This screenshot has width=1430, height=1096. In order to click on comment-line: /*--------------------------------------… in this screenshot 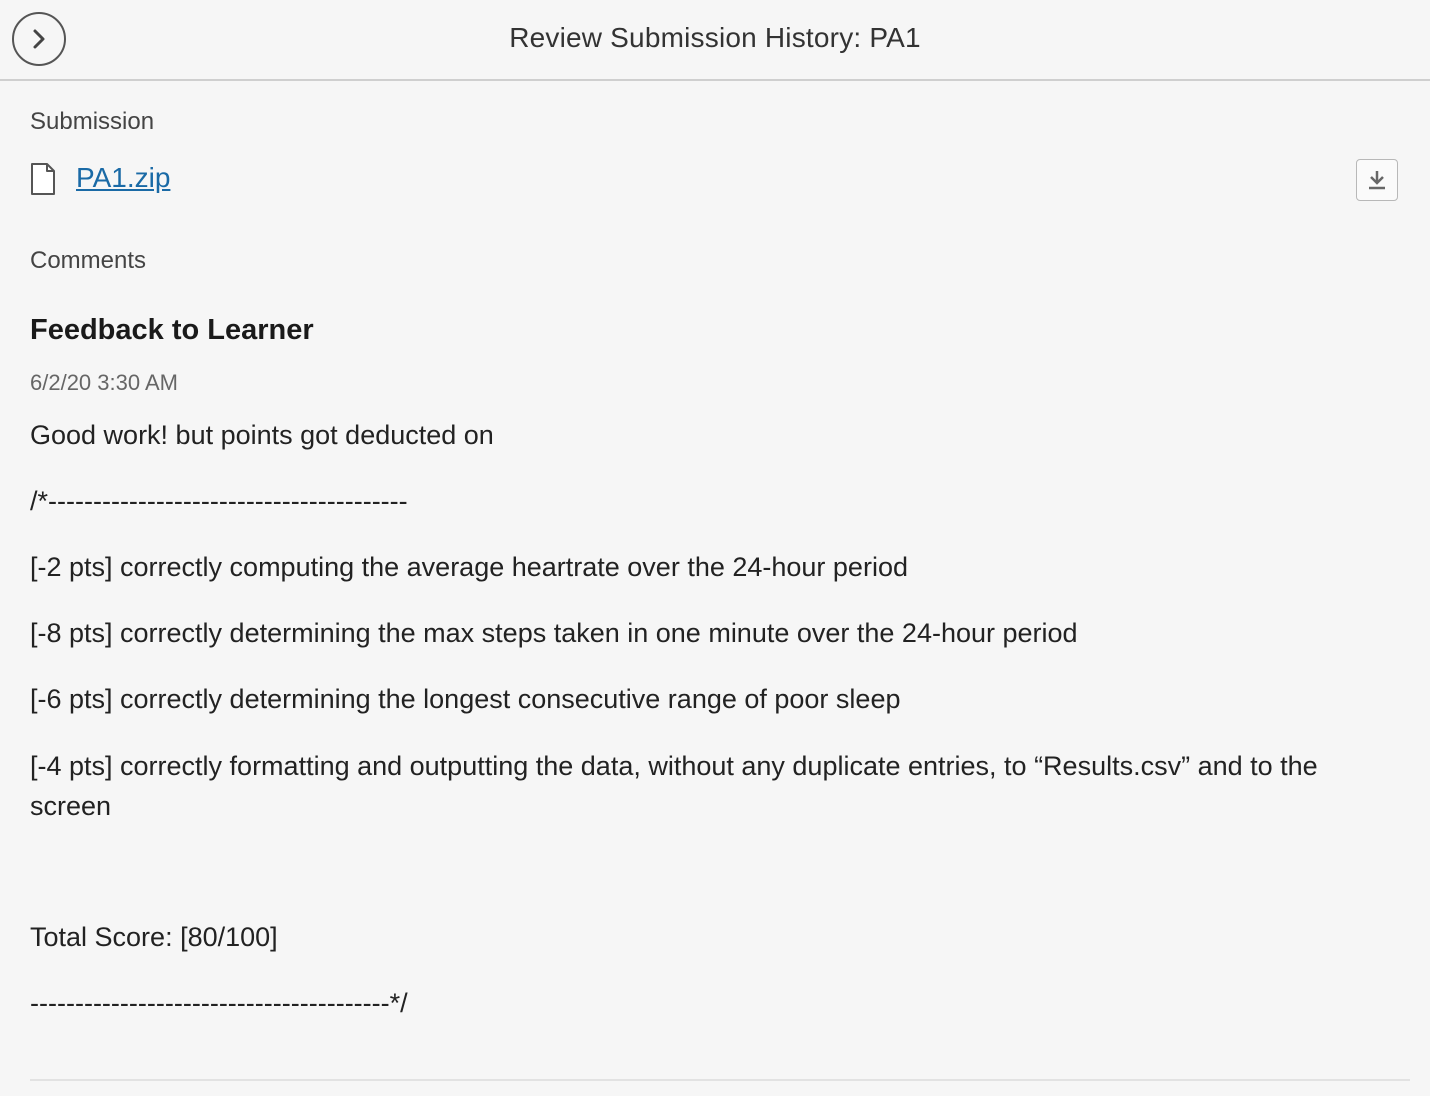, I will do `click(219, 501)`.